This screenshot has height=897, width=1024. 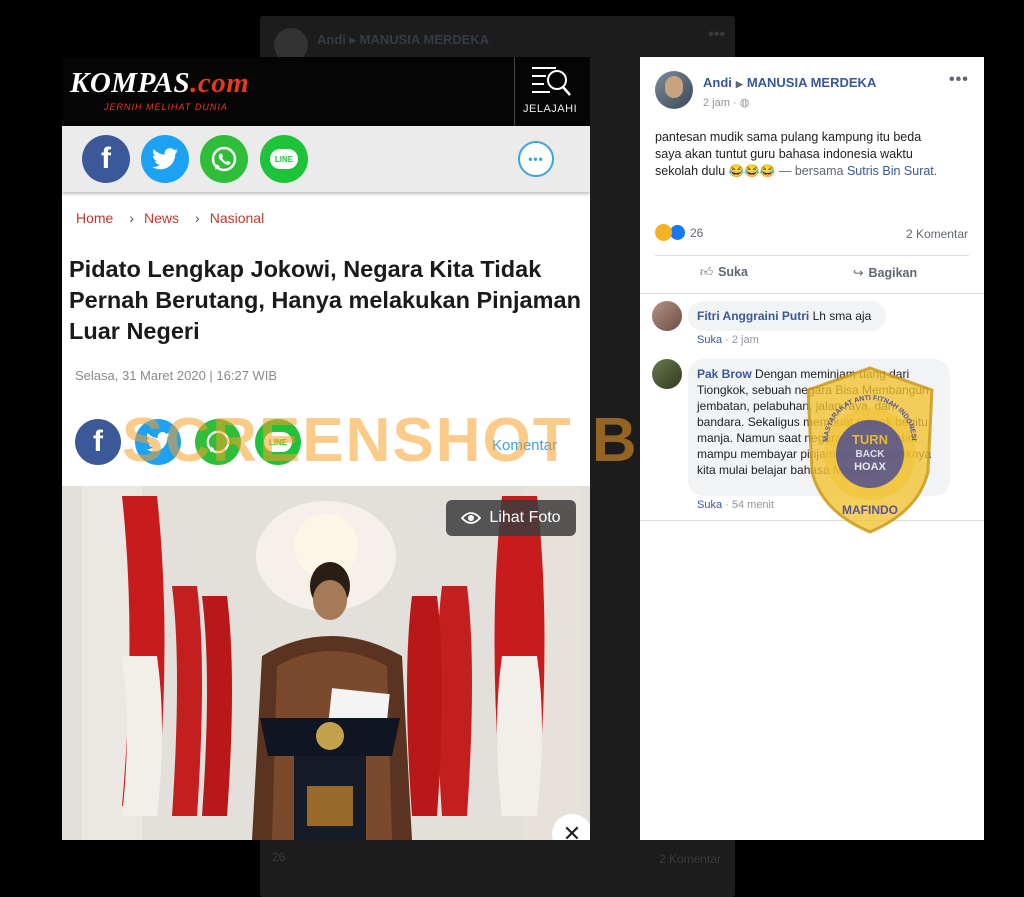 I want to click on logo-suffix-text: .com, so click(x=220, y=83).